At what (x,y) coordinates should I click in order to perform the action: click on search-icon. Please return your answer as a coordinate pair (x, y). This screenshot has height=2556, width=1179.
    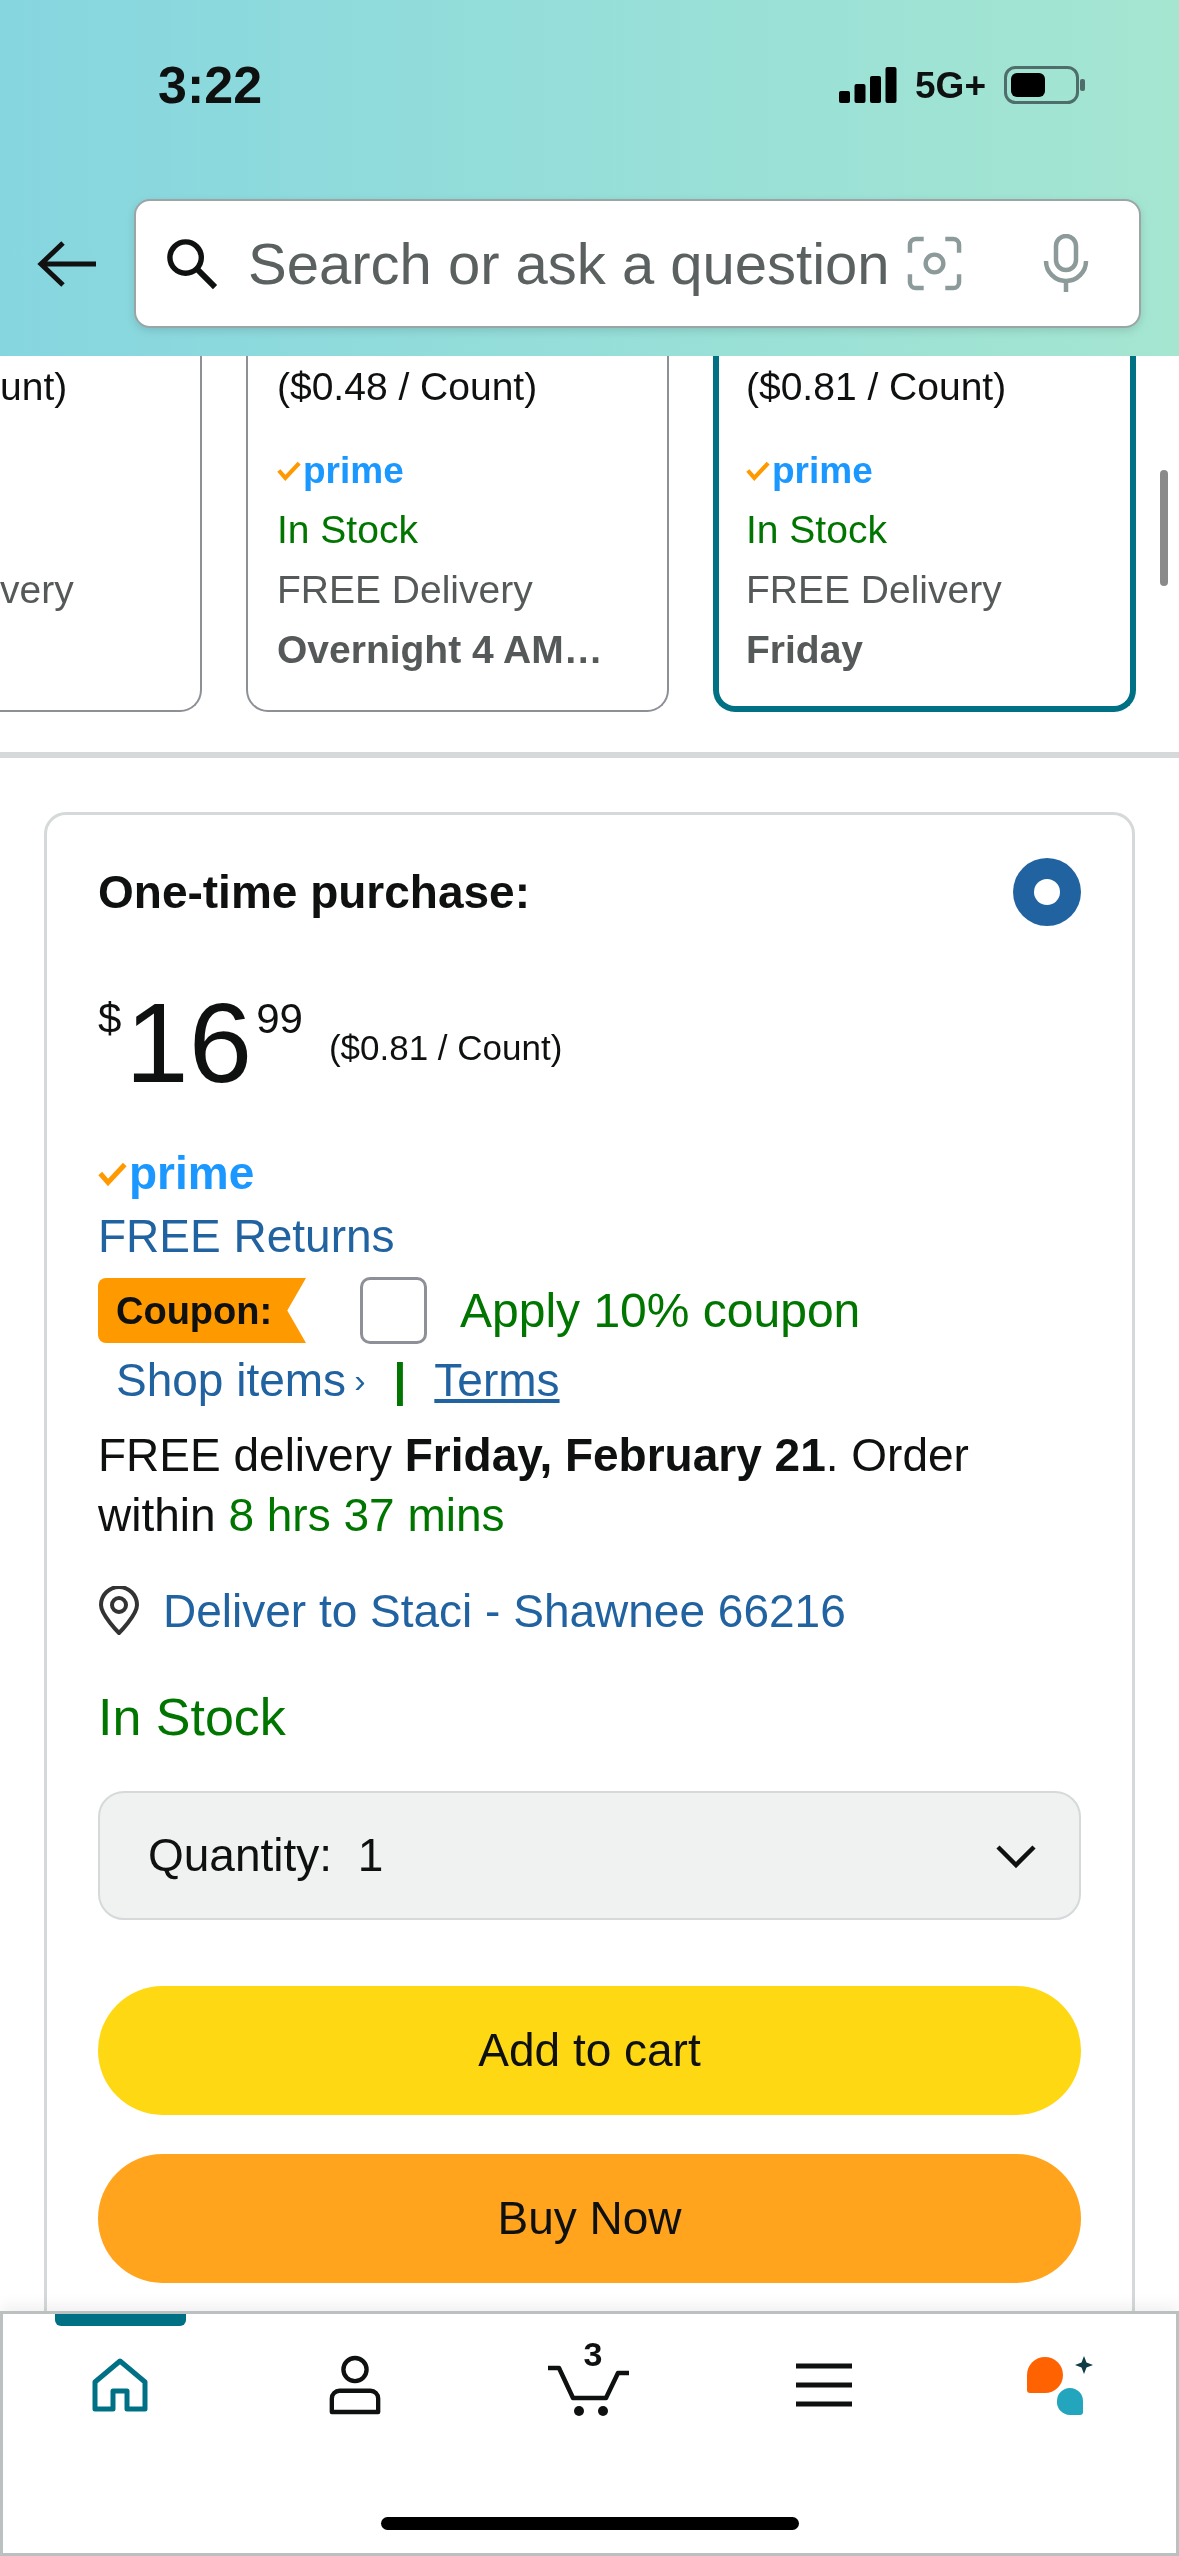
    Looking at the image, I should click on (191, 263).